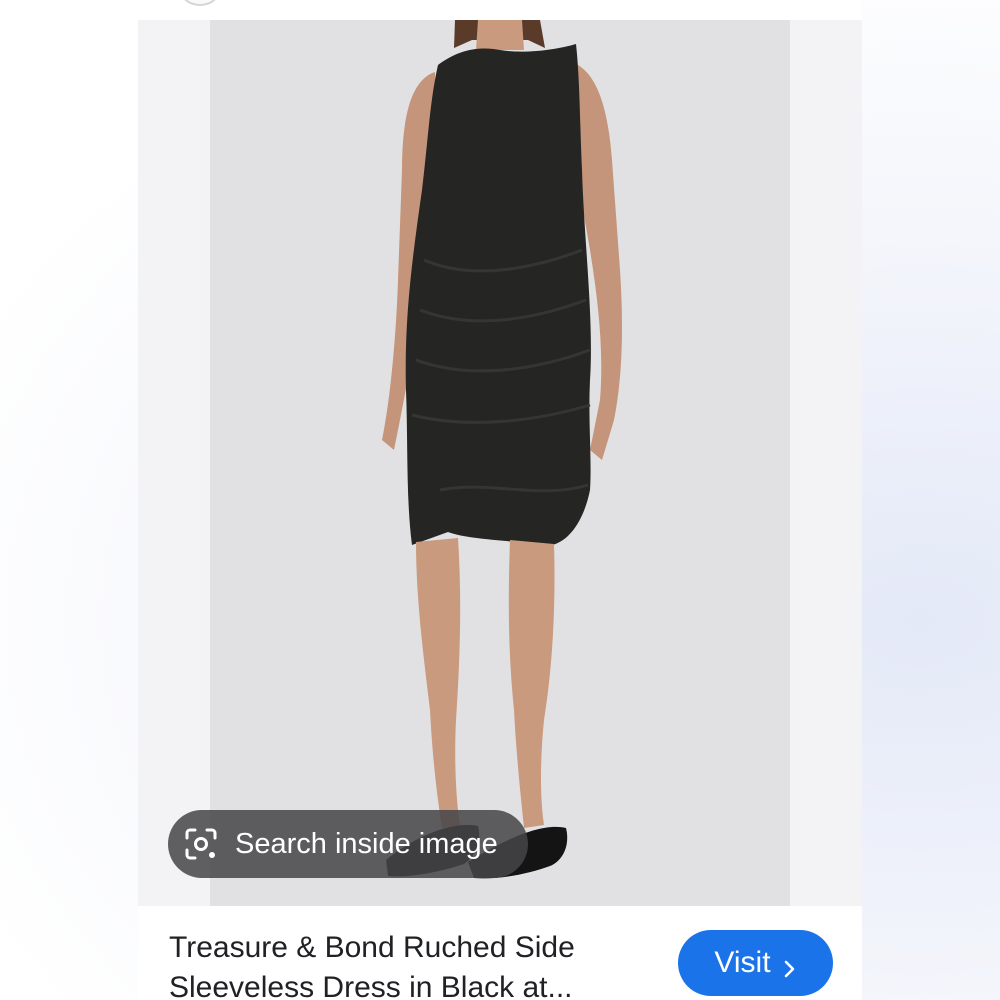 This screenshot has height=1000, width=1000. What do you see at coordinates (201, 844) in the screenshot?
I see `lens-scan-icon` at bounding box center [201, 844].